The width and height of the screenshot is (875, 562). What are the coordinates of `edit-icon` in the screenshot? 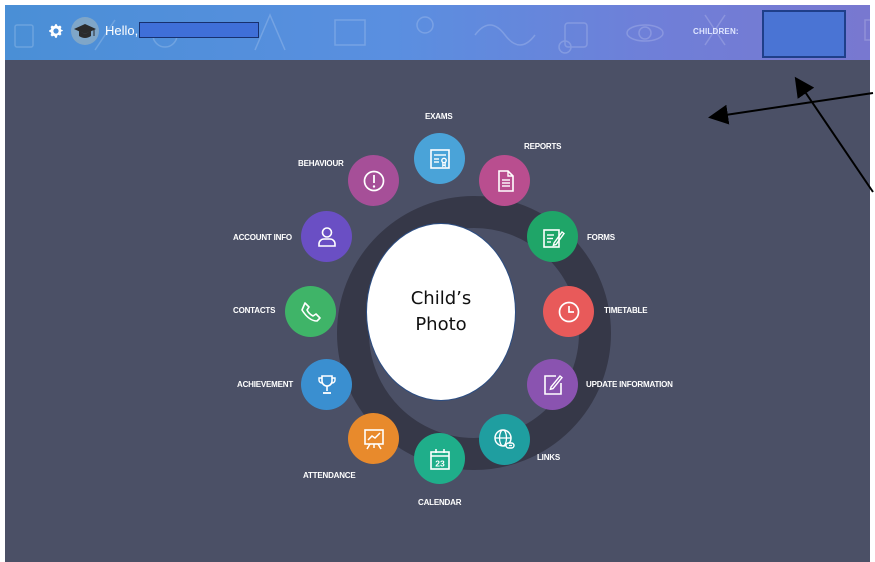 It's located at (553, 384).